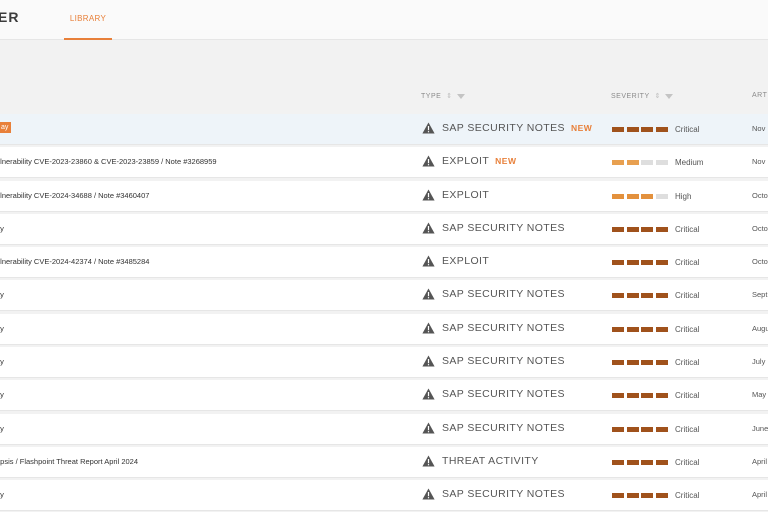 This screenshot has height=512, width=768. What do you see at coordinates (384, 395) in the screenshot?
I see `table-row: ay SAP SECURITY NOTES Critical May` at bounding box center [384, 395].